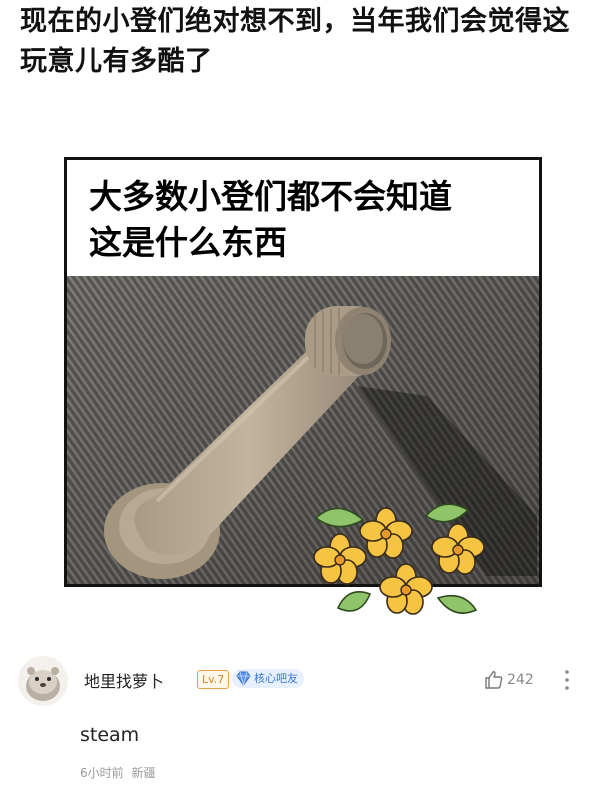  I want to click on osmanthus-flower-sticker, so click(399, 559).